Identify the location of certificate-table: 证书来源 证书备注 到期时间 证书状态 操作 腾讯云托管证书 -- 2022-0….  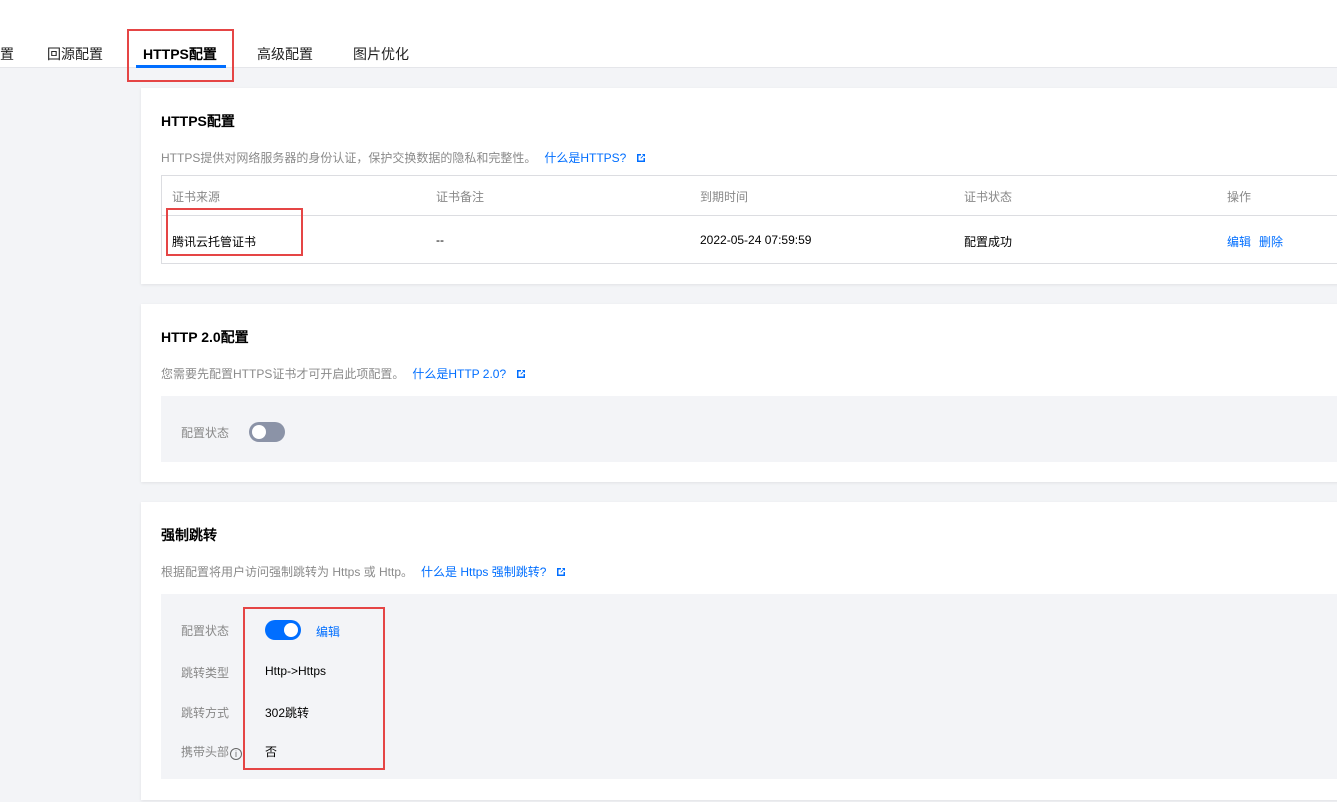
(749, 219).